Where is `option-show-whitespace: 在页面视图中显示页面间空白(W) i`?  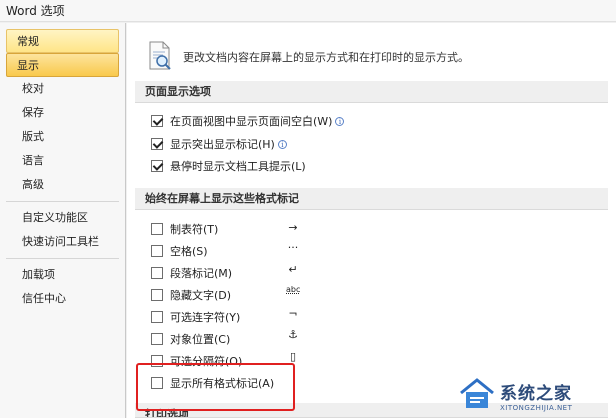
option-show-whitespace: 在页面视图中显示页面间空白(W) i is located at coordinates (248, 121).